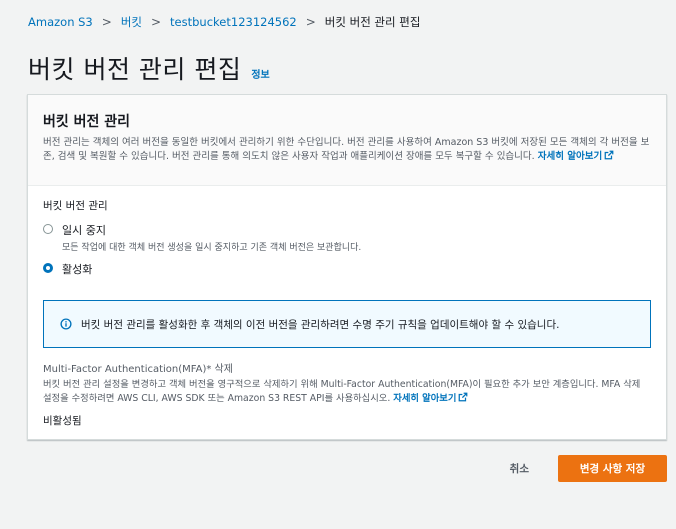 The width and height of the screenshot is (676, 529). Describe the element at coordinates (612, 468) in the screenshot. I see `save-changes-button: 변경 사항 저장` at that location.